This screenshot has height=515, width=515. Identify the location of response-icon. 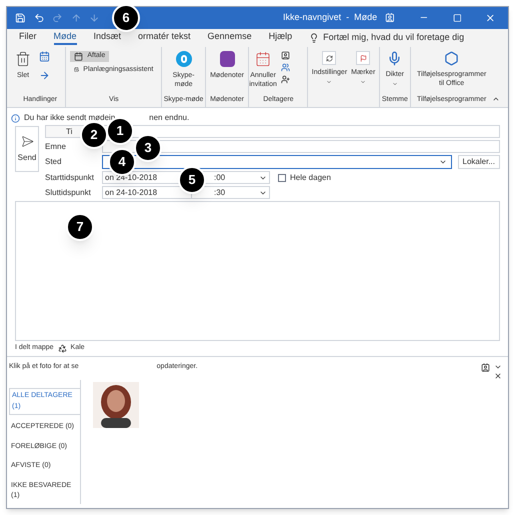
(285, 79).